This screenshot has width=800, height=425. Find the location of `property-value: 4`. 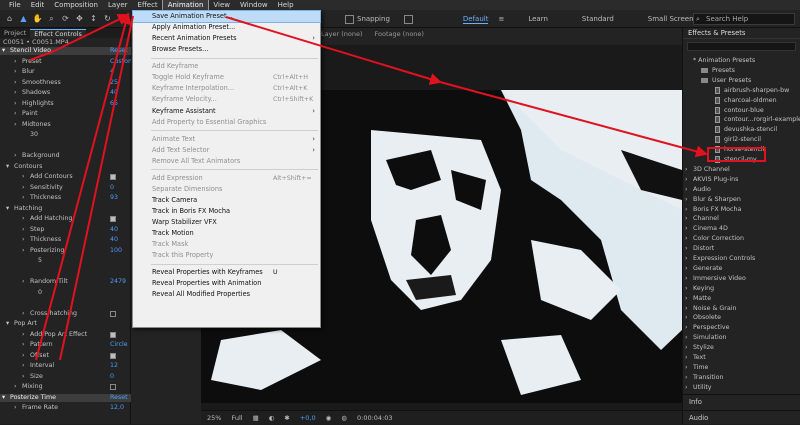

property-value: 4 is located at coordinates (112, 72).